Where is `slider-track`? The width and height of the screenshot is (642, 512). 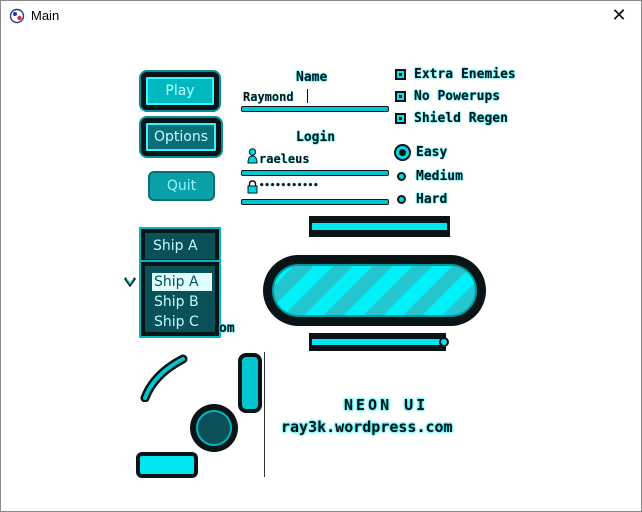
slider-track is located at coordinates (377, 342).